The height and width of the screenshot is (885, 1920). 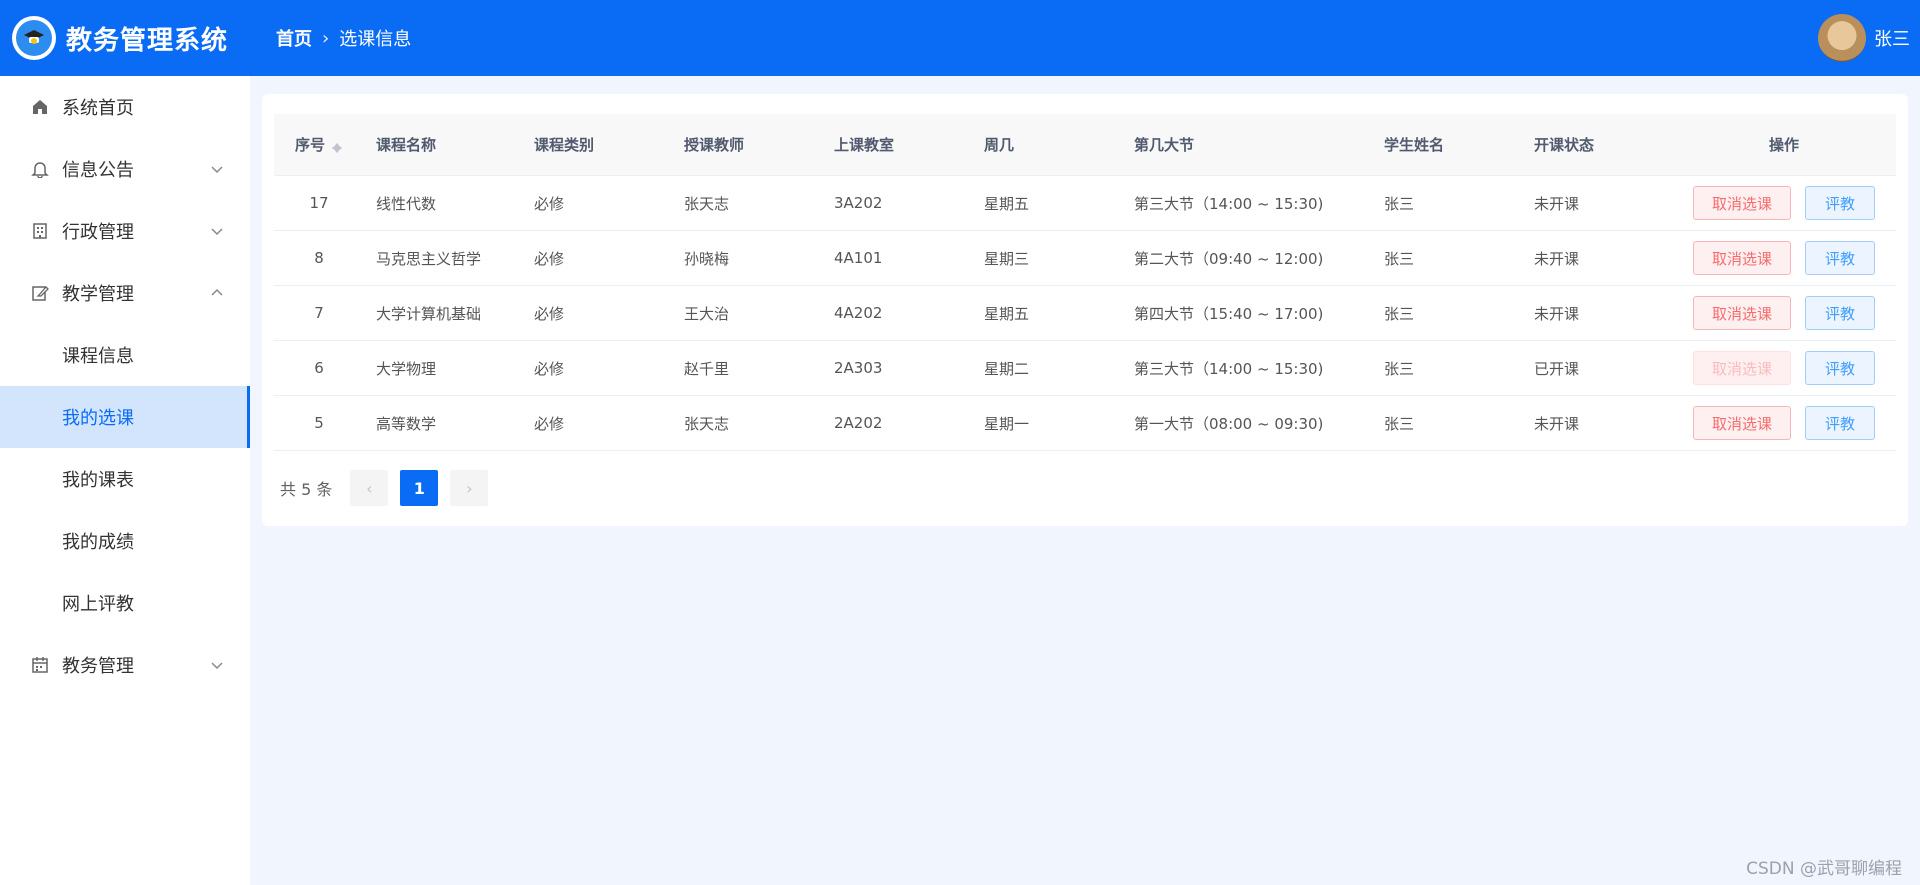 I want to click on cell-week: 星期一, so click(x=1007, y=423).